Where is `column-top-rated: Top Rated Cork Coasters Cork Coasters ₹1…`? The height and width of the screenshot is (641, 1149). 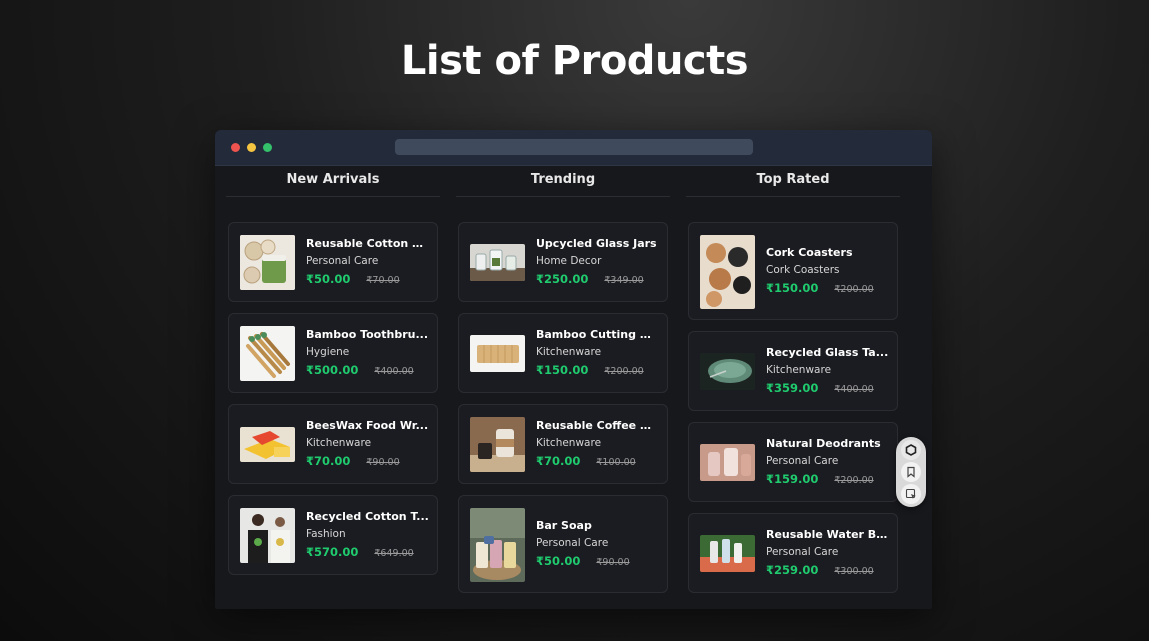 column-top-rated: Top Rated Cork Coasters Cork Coasters ₹1… is located at coordinates (793, 379).